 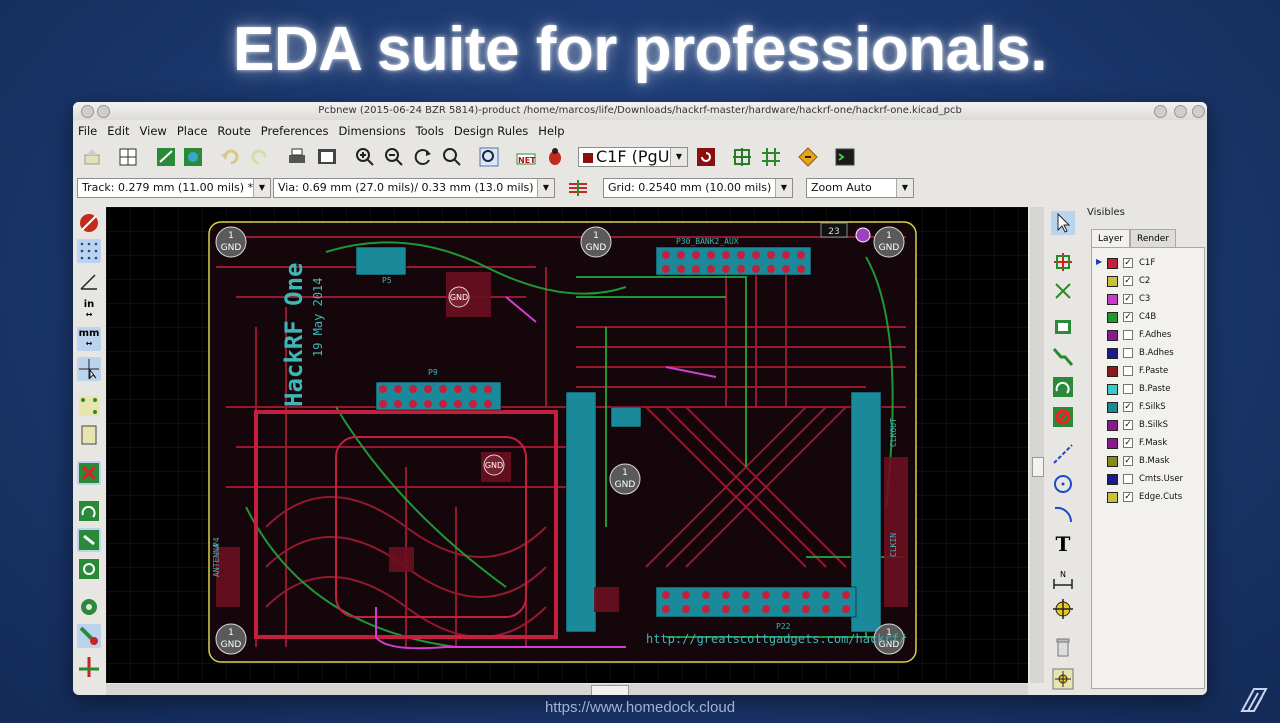 I want to click on scripting-console-icon, so click(x=845, y=157).